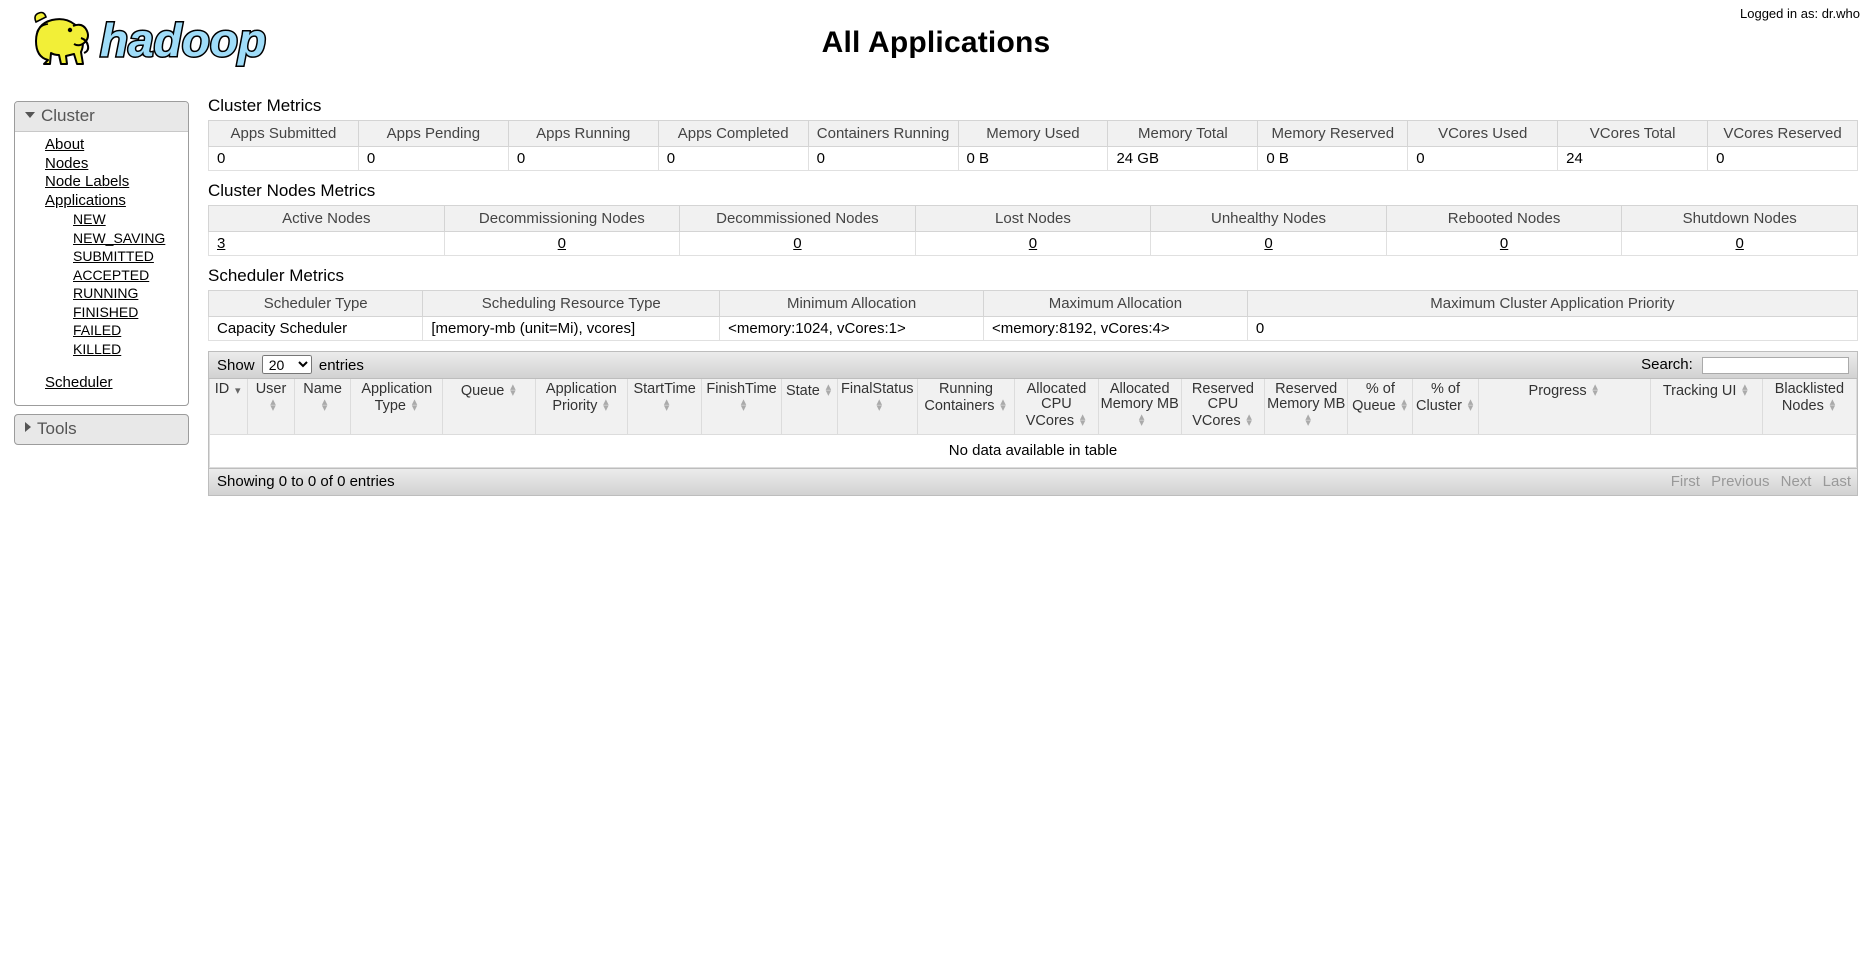 Image resolution: width=1872 pixels, height=976 pixels. Describe the element at coordinates (101, 383) in the screenshot. I see `sidebar-item-scheduler: Scheduler` at that location.